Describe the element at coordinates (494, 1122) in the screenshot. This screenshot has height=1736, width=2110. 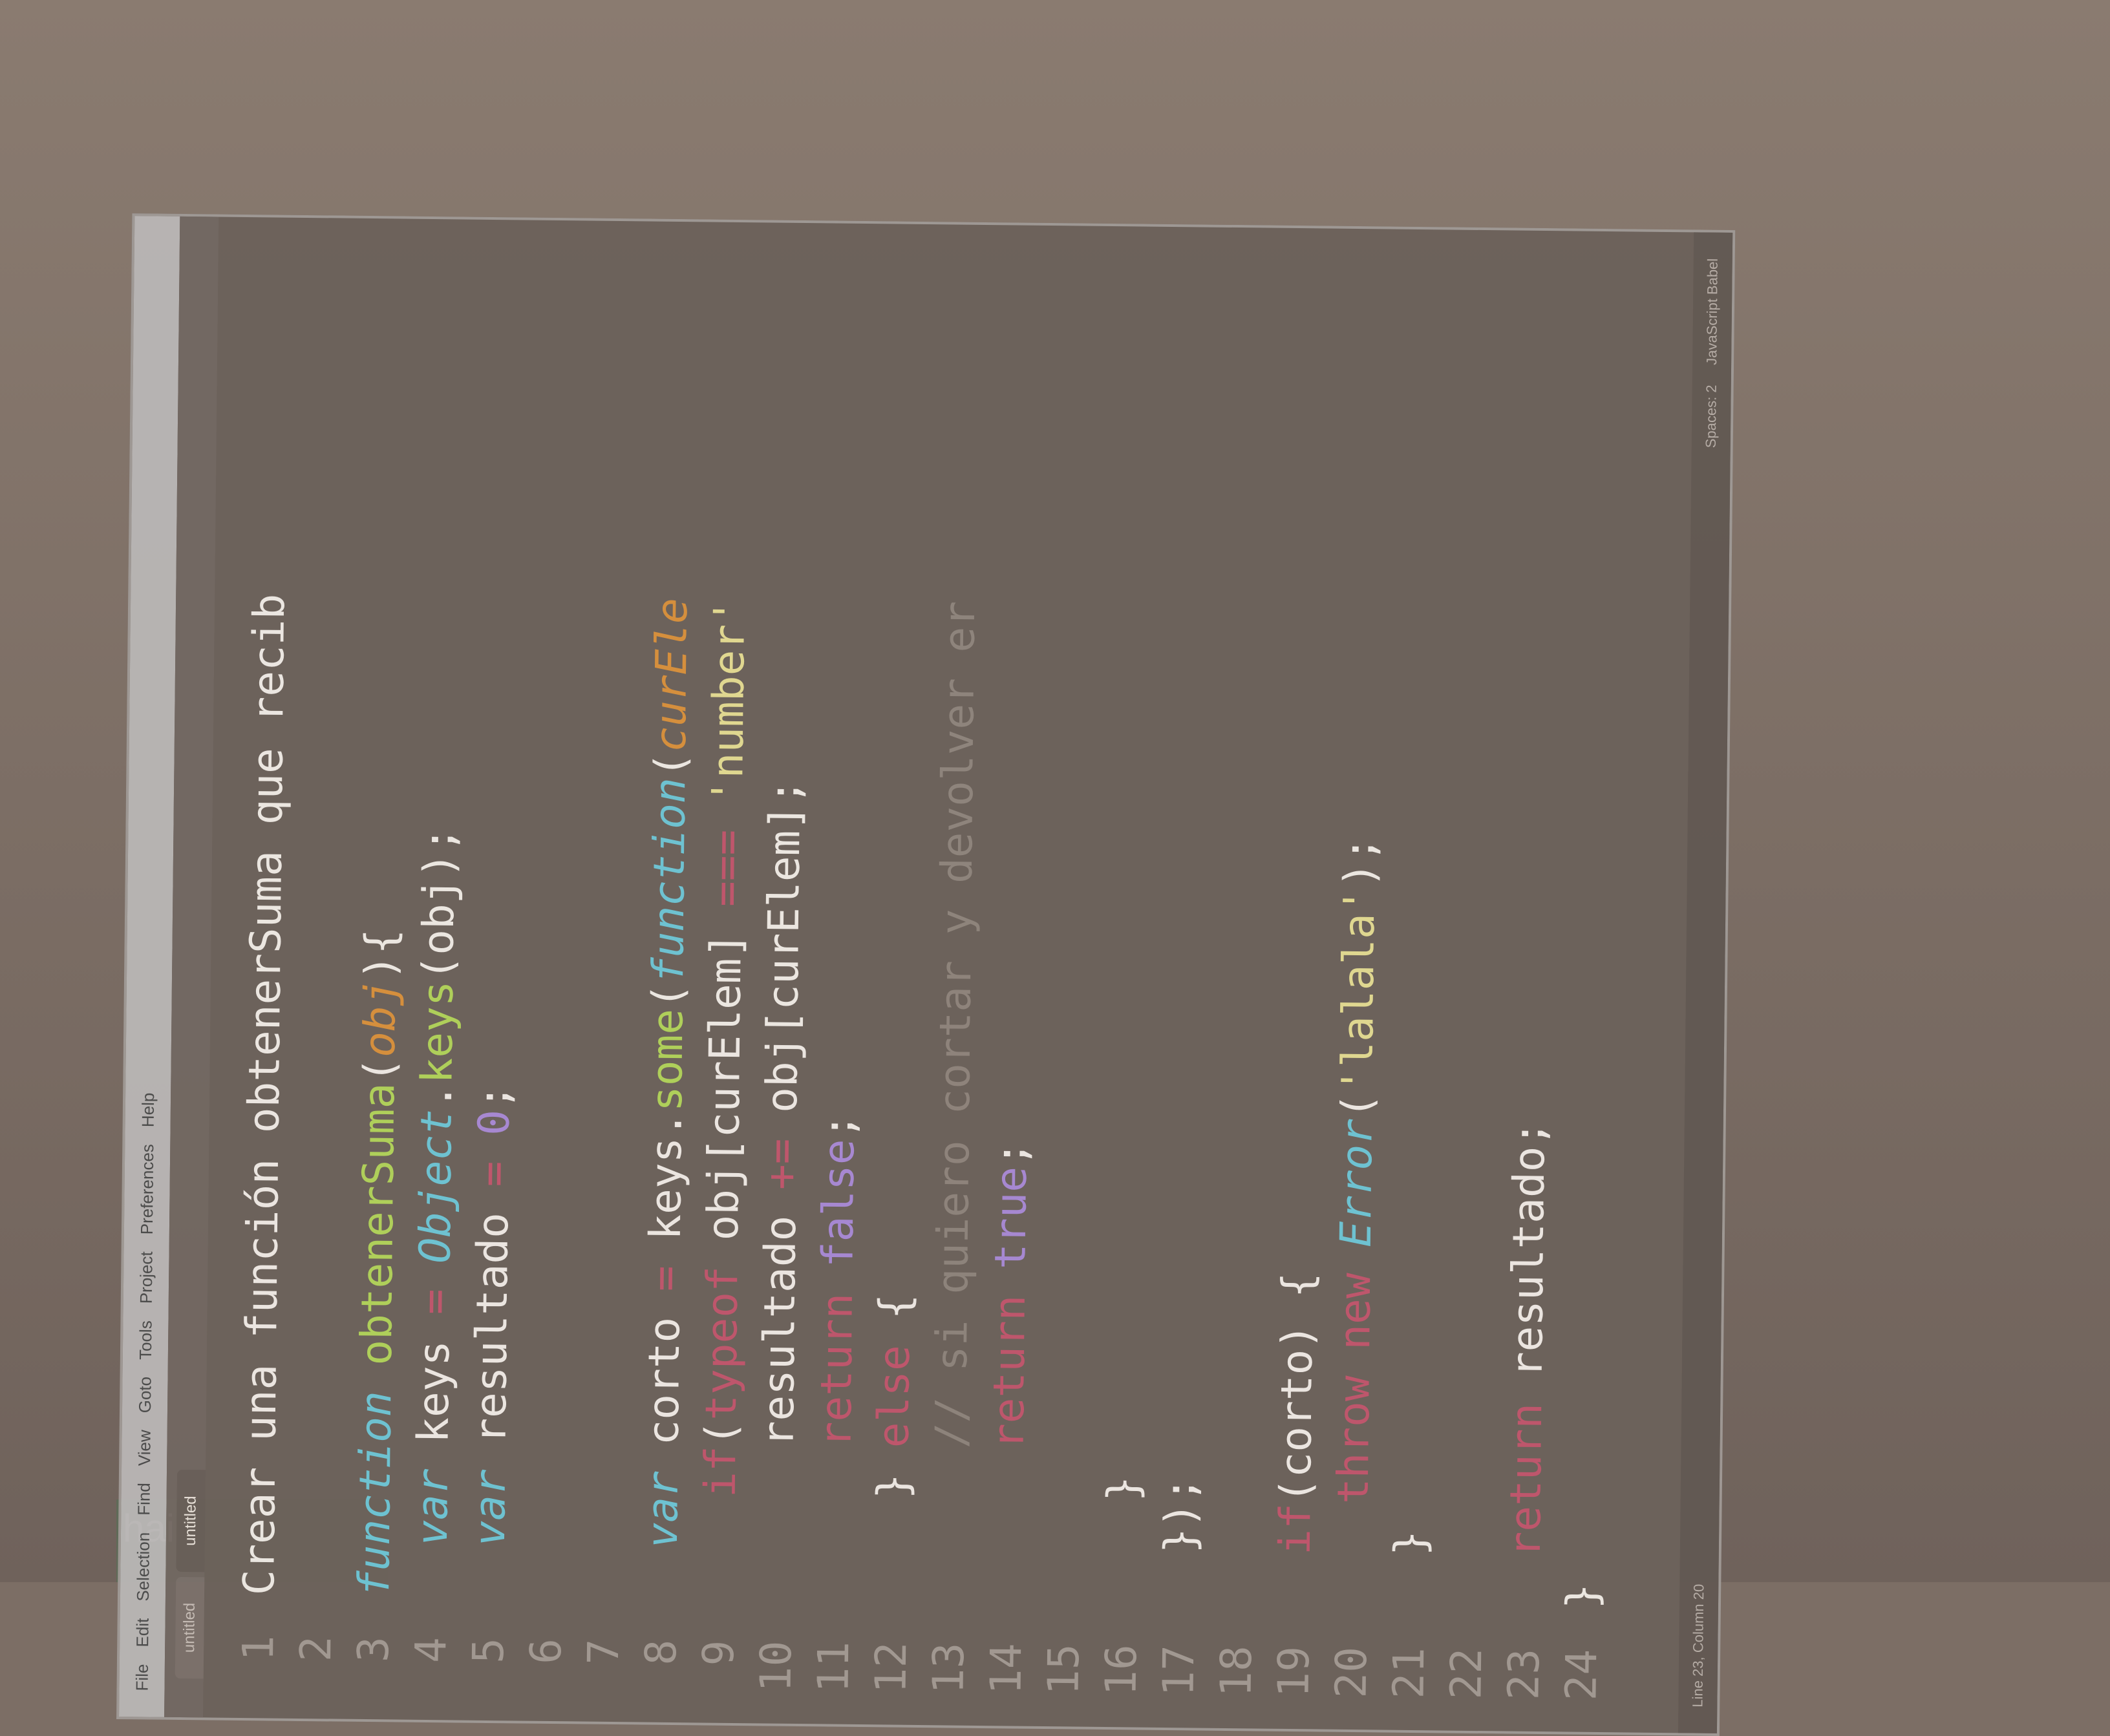
I see `code-token: 0` at that location.